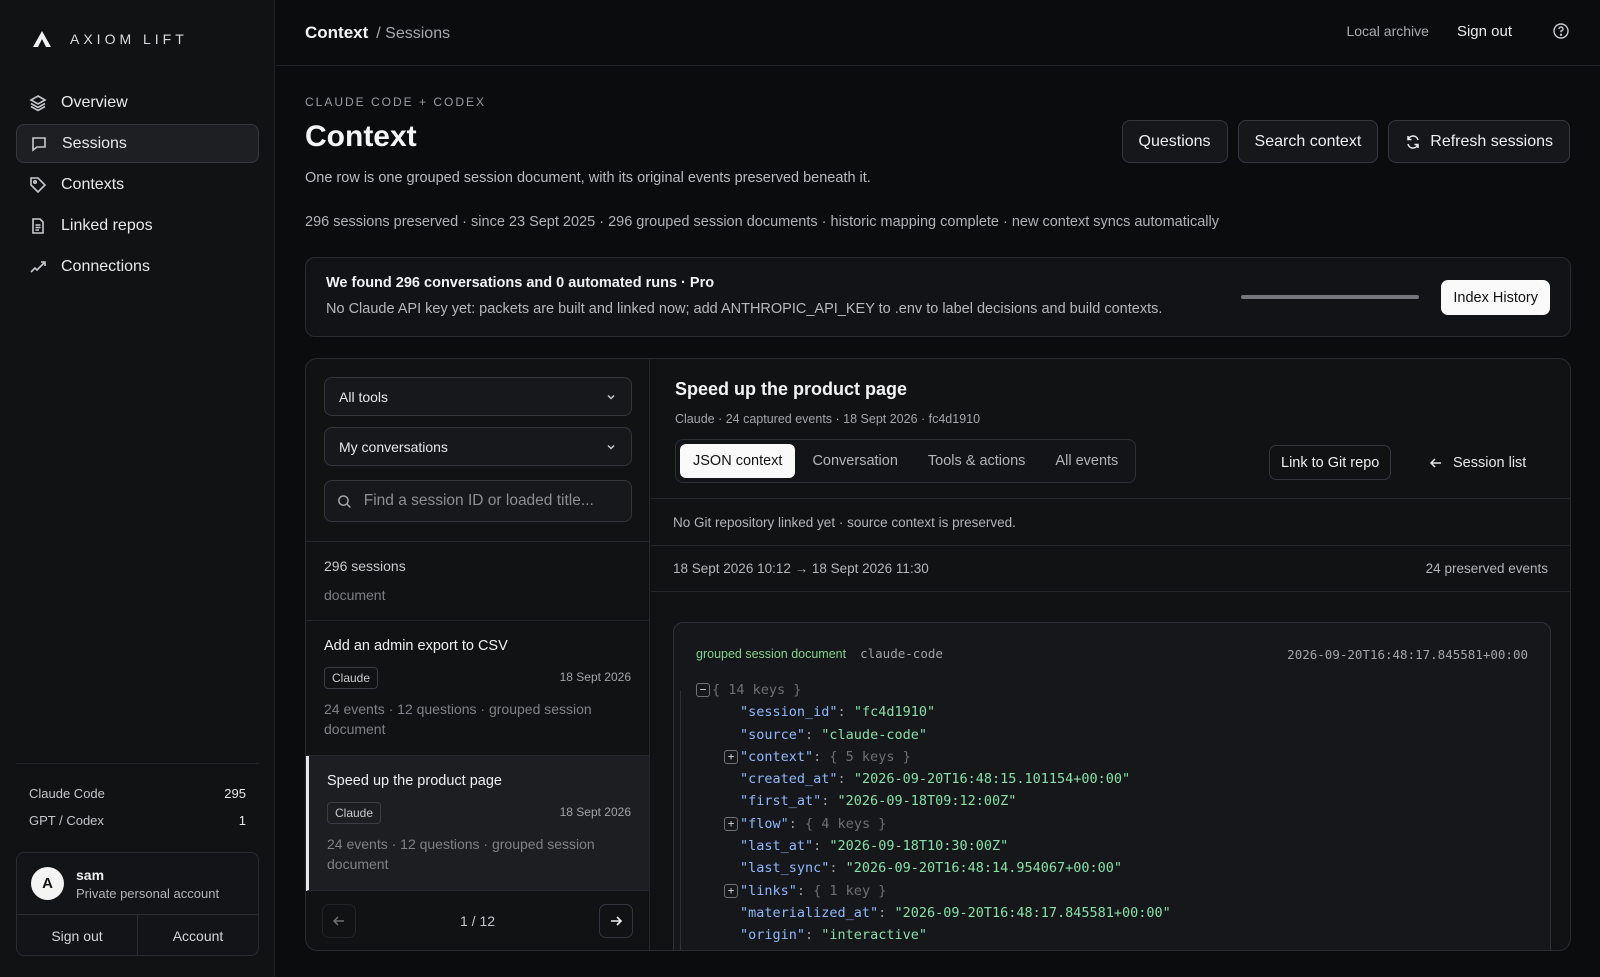  What do you see at coordinates (416, 646) in the screenshot?
I see `session-title: Add an admin export to CSV` at bounding box center [416, 646].